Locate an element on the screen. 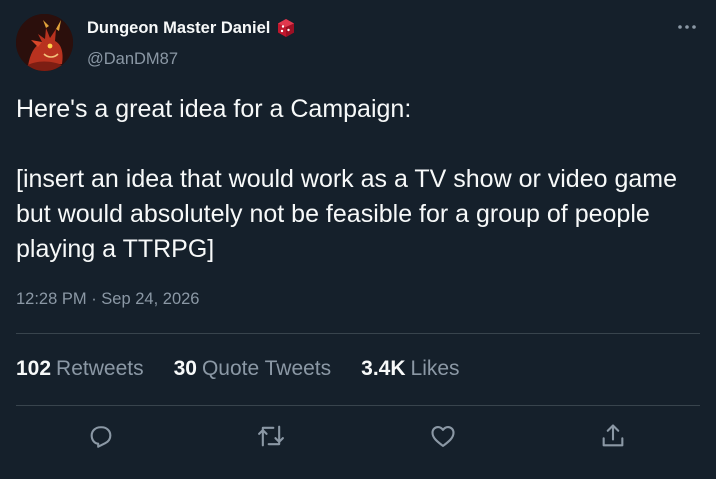 The image size is (716, 479). more-options-icon is located at coordinates (687, 27).